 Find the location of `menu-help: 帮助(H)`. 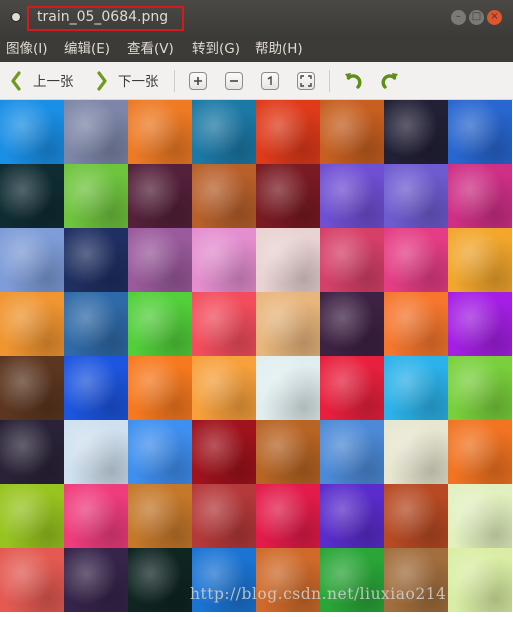

menu-help: 帮助(H) is located at coordinates (279, 49).